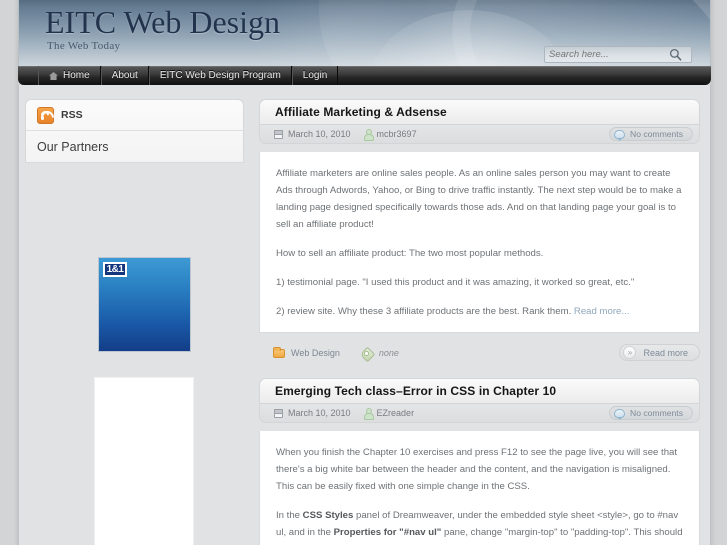 This screenshot has height=545, width=727. I want to click on nav-item-program-label: EITC Web Design Program, so click(220, 75).